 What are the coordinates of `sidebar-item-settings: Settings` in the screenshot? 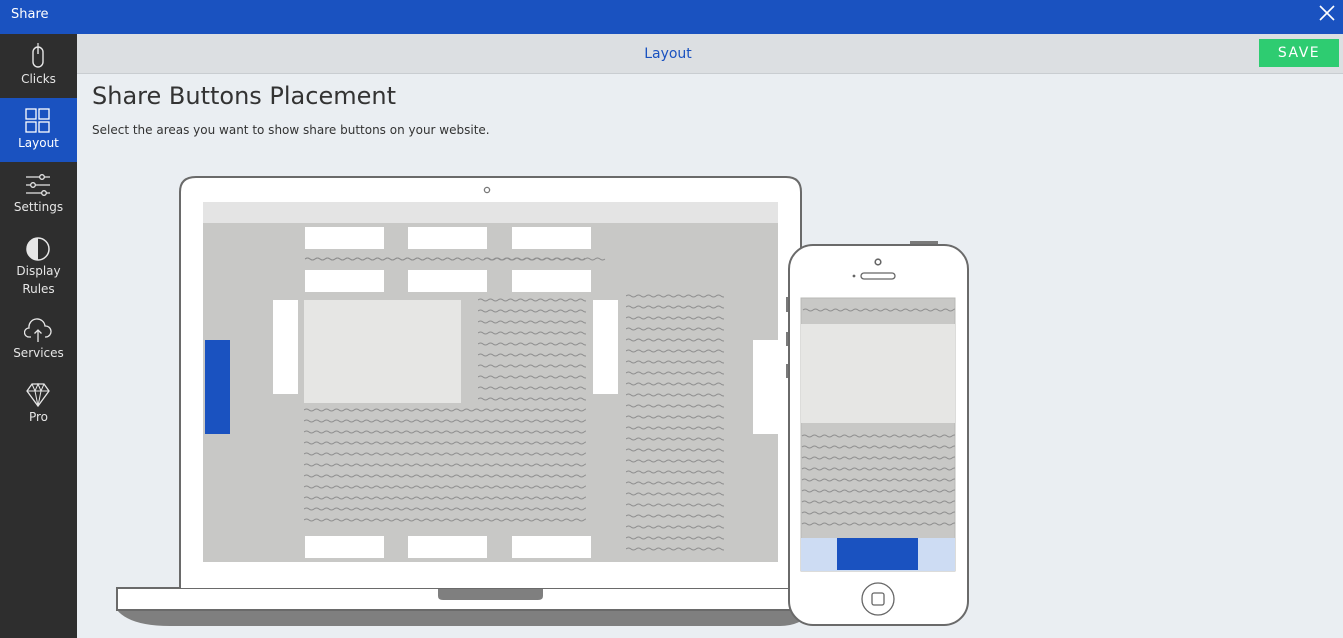 It's located at (38, 194).